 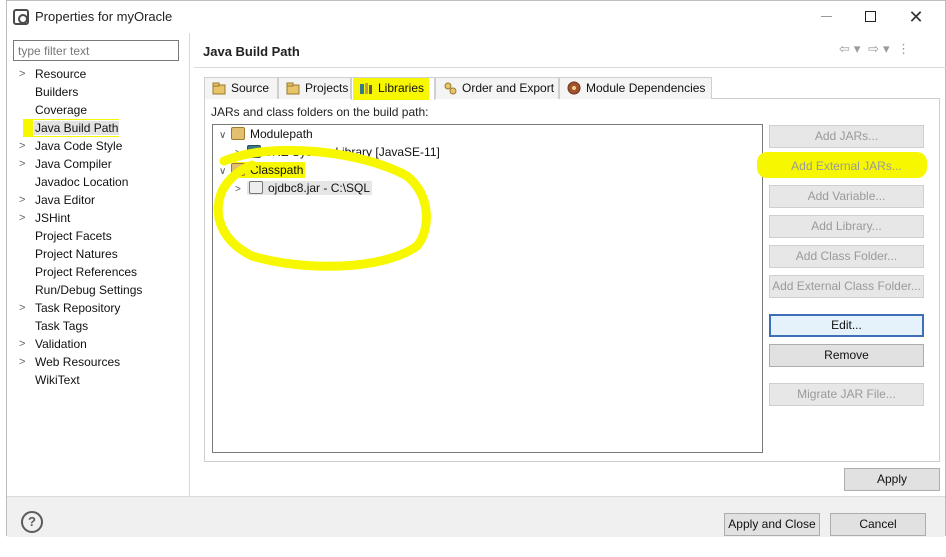 What do you see at coordinates (57, 380) in the screenshot?
I see `nav-item-label: WikiText` at bounding box center [57, 380].